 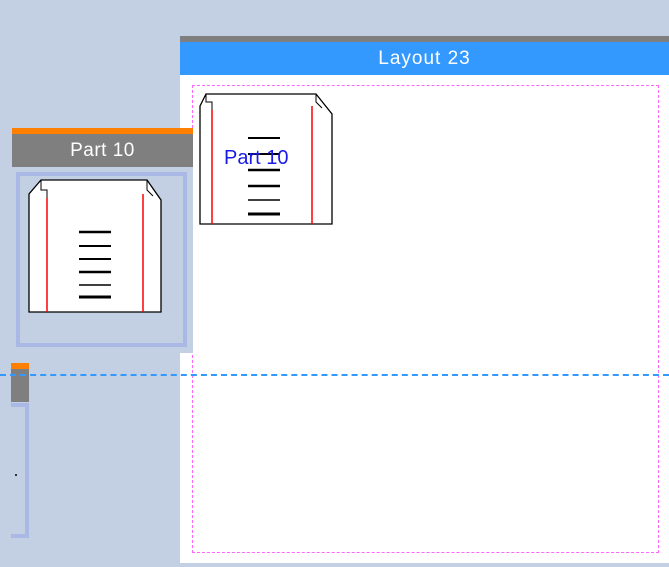 I want to click on partial-part-card, so click(x=20, y=450).